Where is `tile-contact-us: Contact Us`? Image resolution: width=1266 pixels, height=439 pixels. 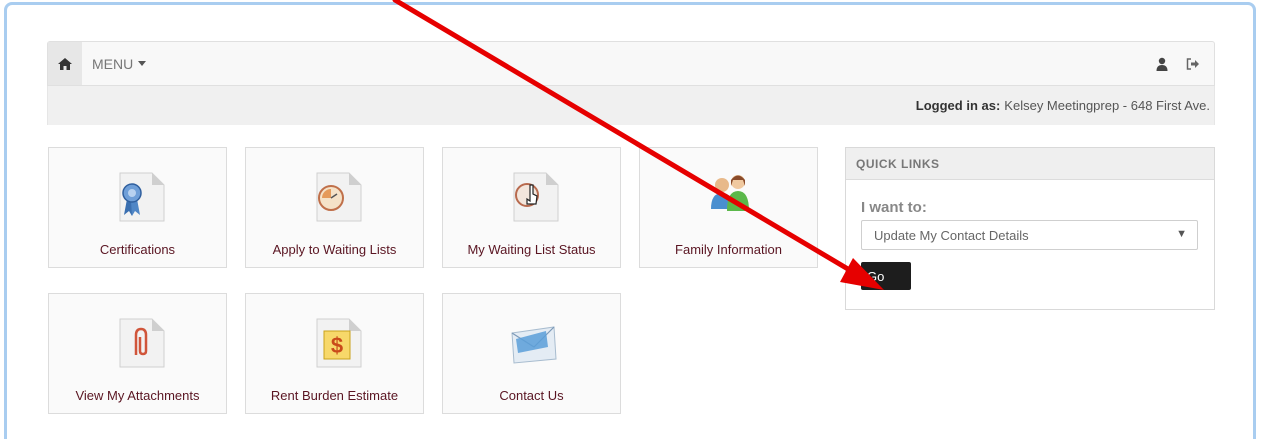 tile-contact-us: Contact Us is located at coordinates (531, 353).